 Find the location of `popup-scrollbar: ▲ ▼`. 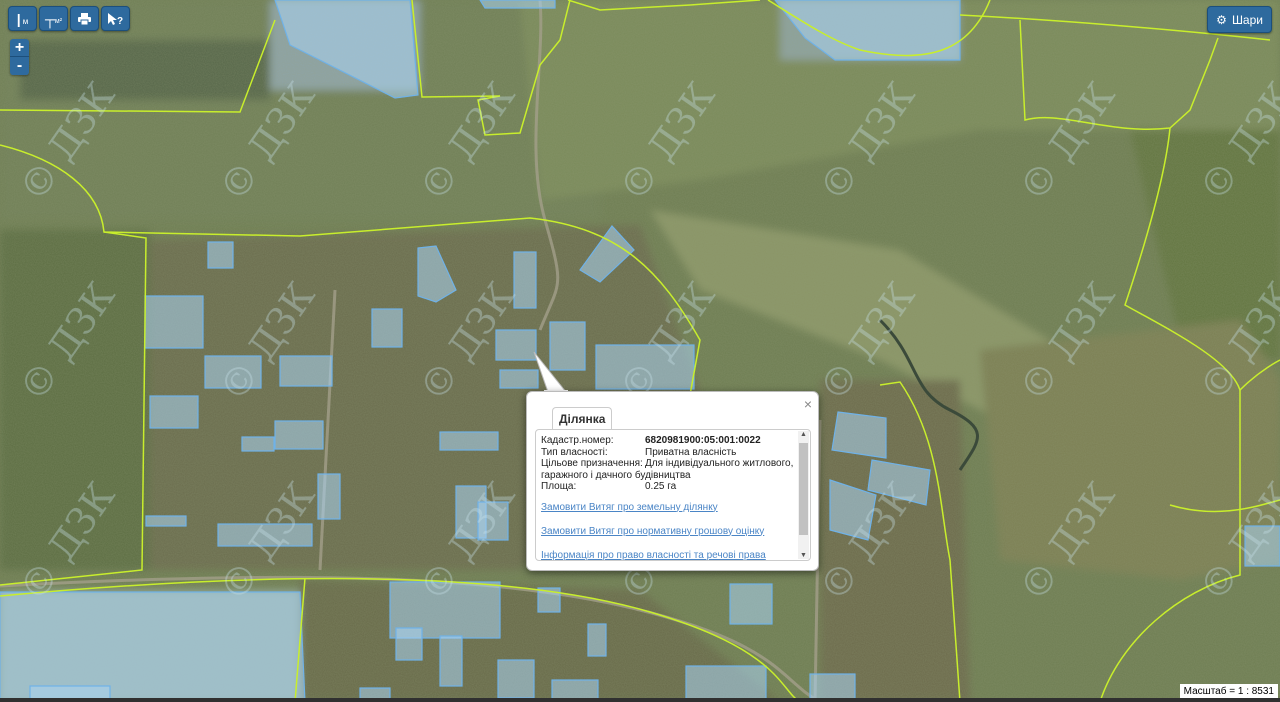

popup-scrollbar: ▲ ▼ is located at coordinates (803, 495).